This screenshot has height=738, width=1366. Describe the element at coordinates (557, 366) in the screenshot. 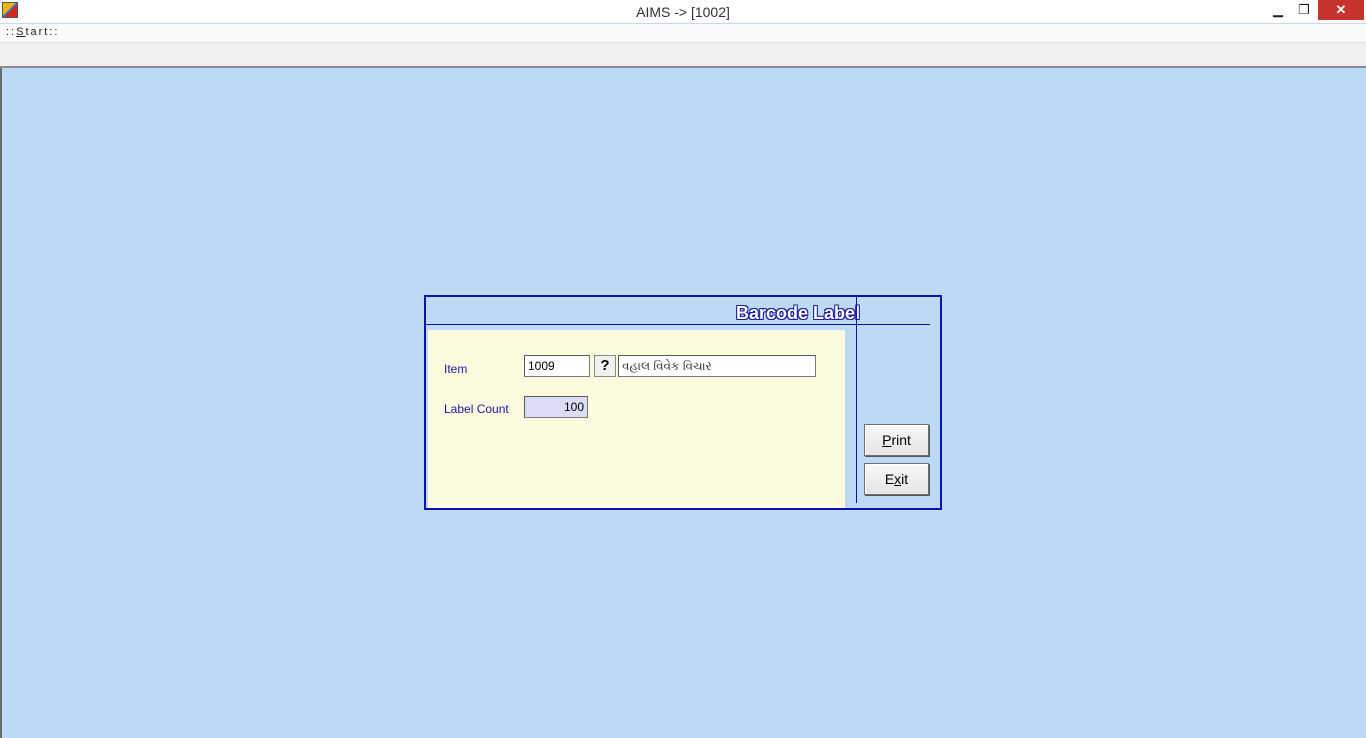

I see `item-code-input: 1009` at that location.